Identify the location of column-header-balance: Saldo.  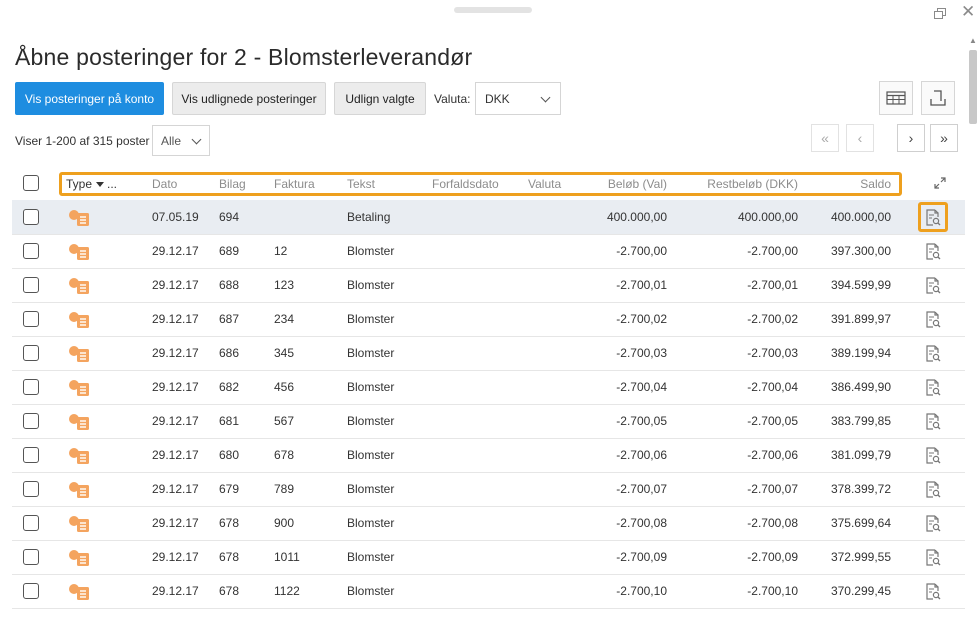
(849, 183).